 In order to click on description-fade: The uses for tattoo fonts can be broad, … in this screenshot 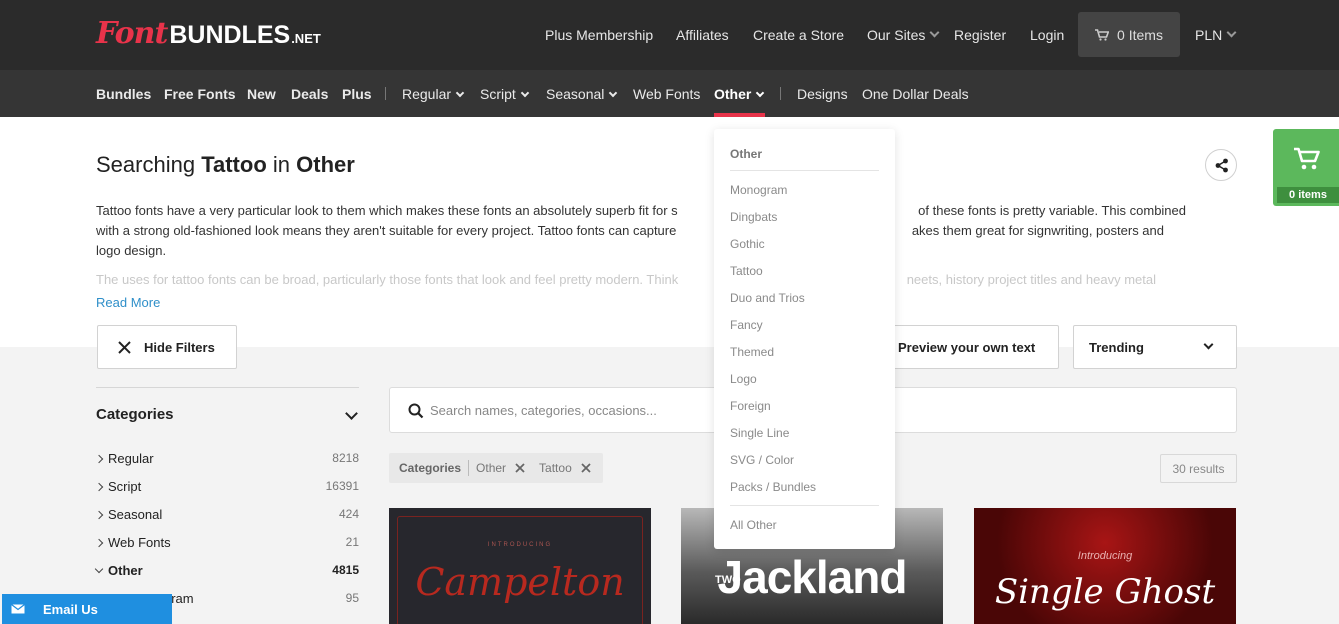, I will do `click(626, 279)`.